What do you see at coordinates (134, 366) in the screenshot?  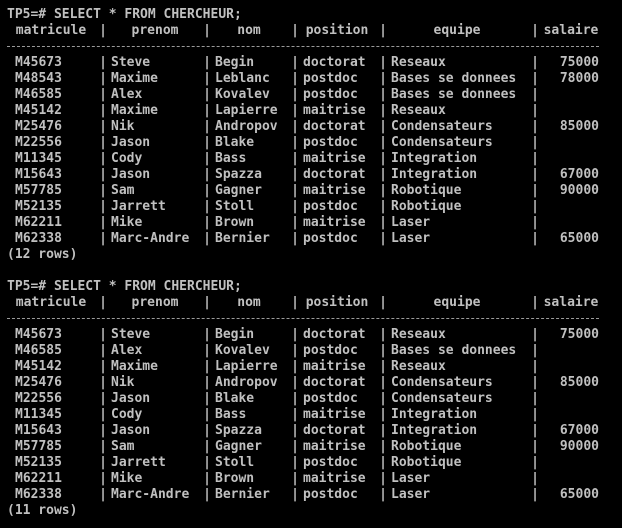 I see `table-cell: Maxime` at bounding box center [134, 366].